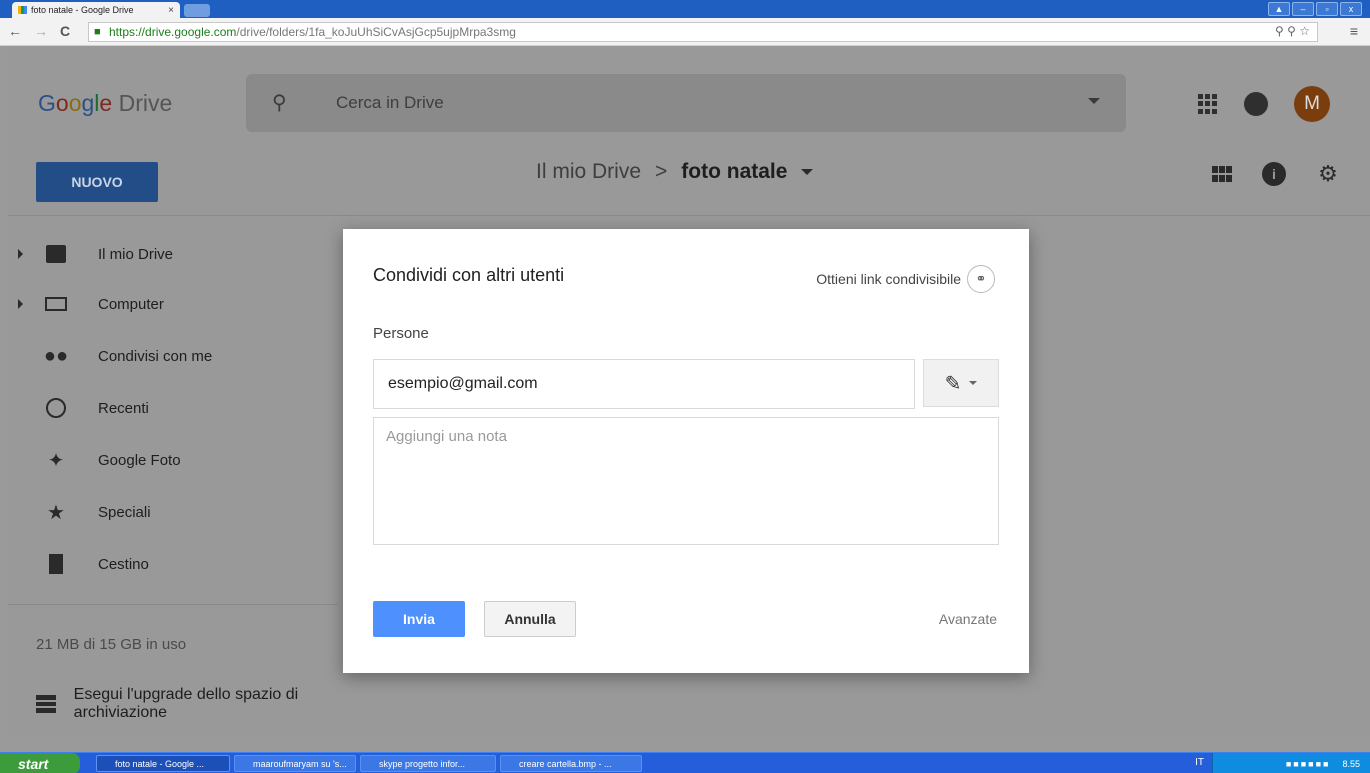 The image size is (1370, 773). I want to click on storage-usage: 21 MB di 15 GB in uso, so click(111, 644).